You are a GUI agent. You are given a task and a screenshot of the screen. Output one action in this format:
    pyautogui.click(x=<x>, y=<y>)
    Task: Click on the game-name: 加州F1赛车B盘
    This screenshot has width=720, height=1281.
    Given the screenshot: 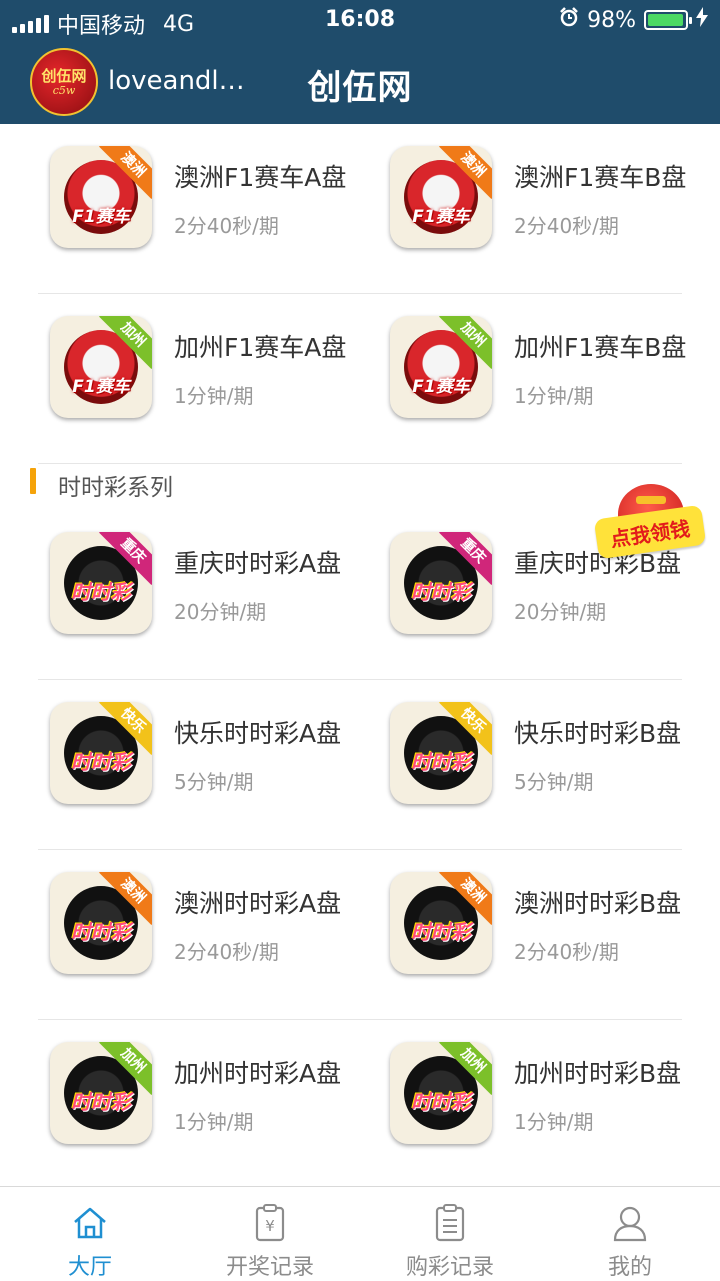 What is the action you would take?
    pyautogui.click(x=600, y=347)
    